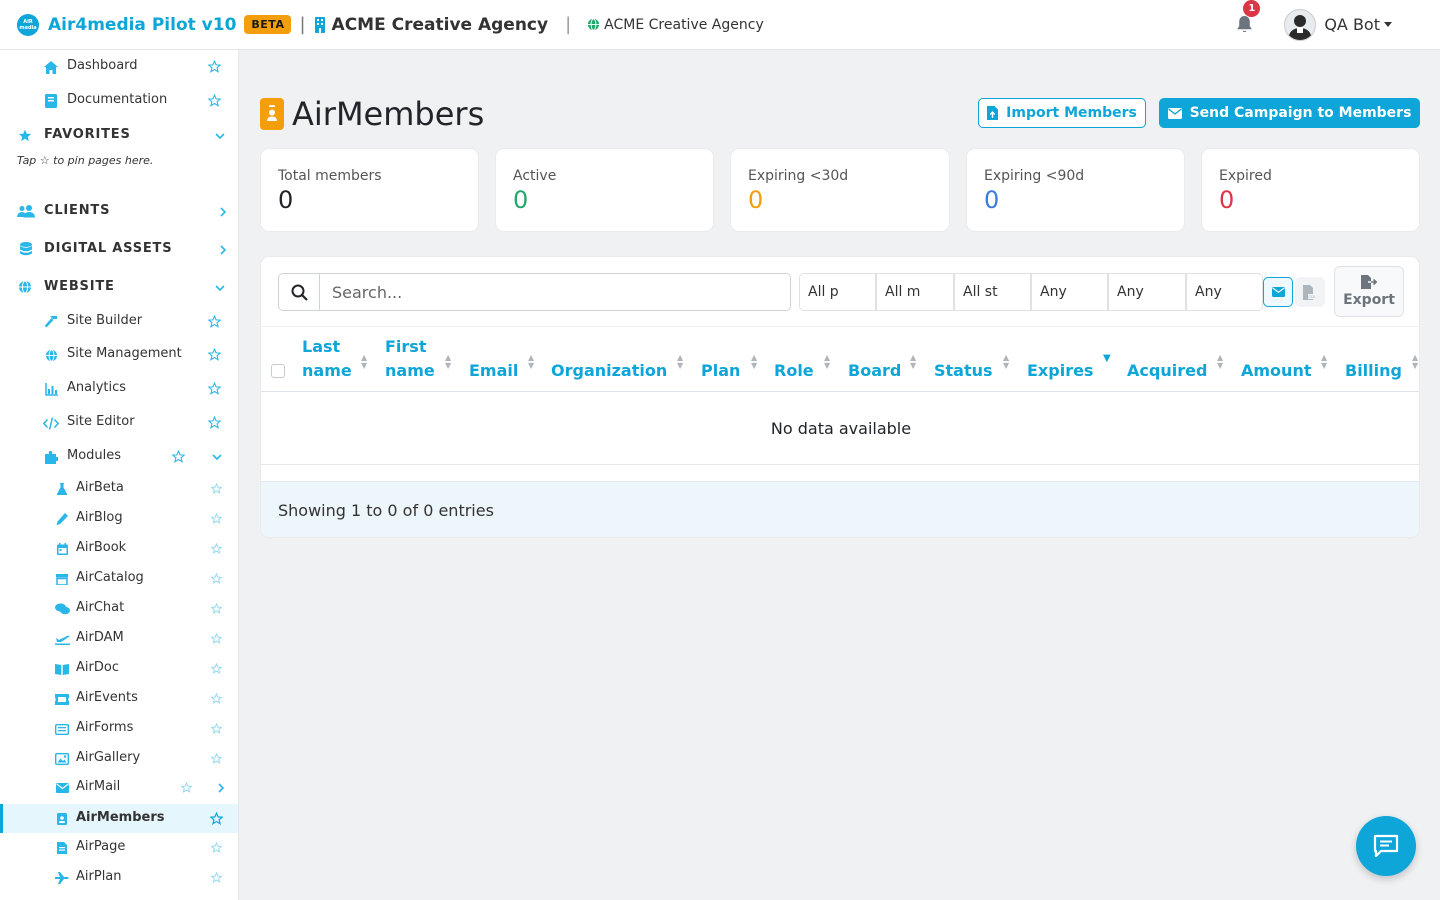 This screenshot has width=1440, height=900. What do you see at coordinates (119, 609) in the screenshot?
I see `sidebar-item-airchat: AirChat` at bounding box center [119, 609].